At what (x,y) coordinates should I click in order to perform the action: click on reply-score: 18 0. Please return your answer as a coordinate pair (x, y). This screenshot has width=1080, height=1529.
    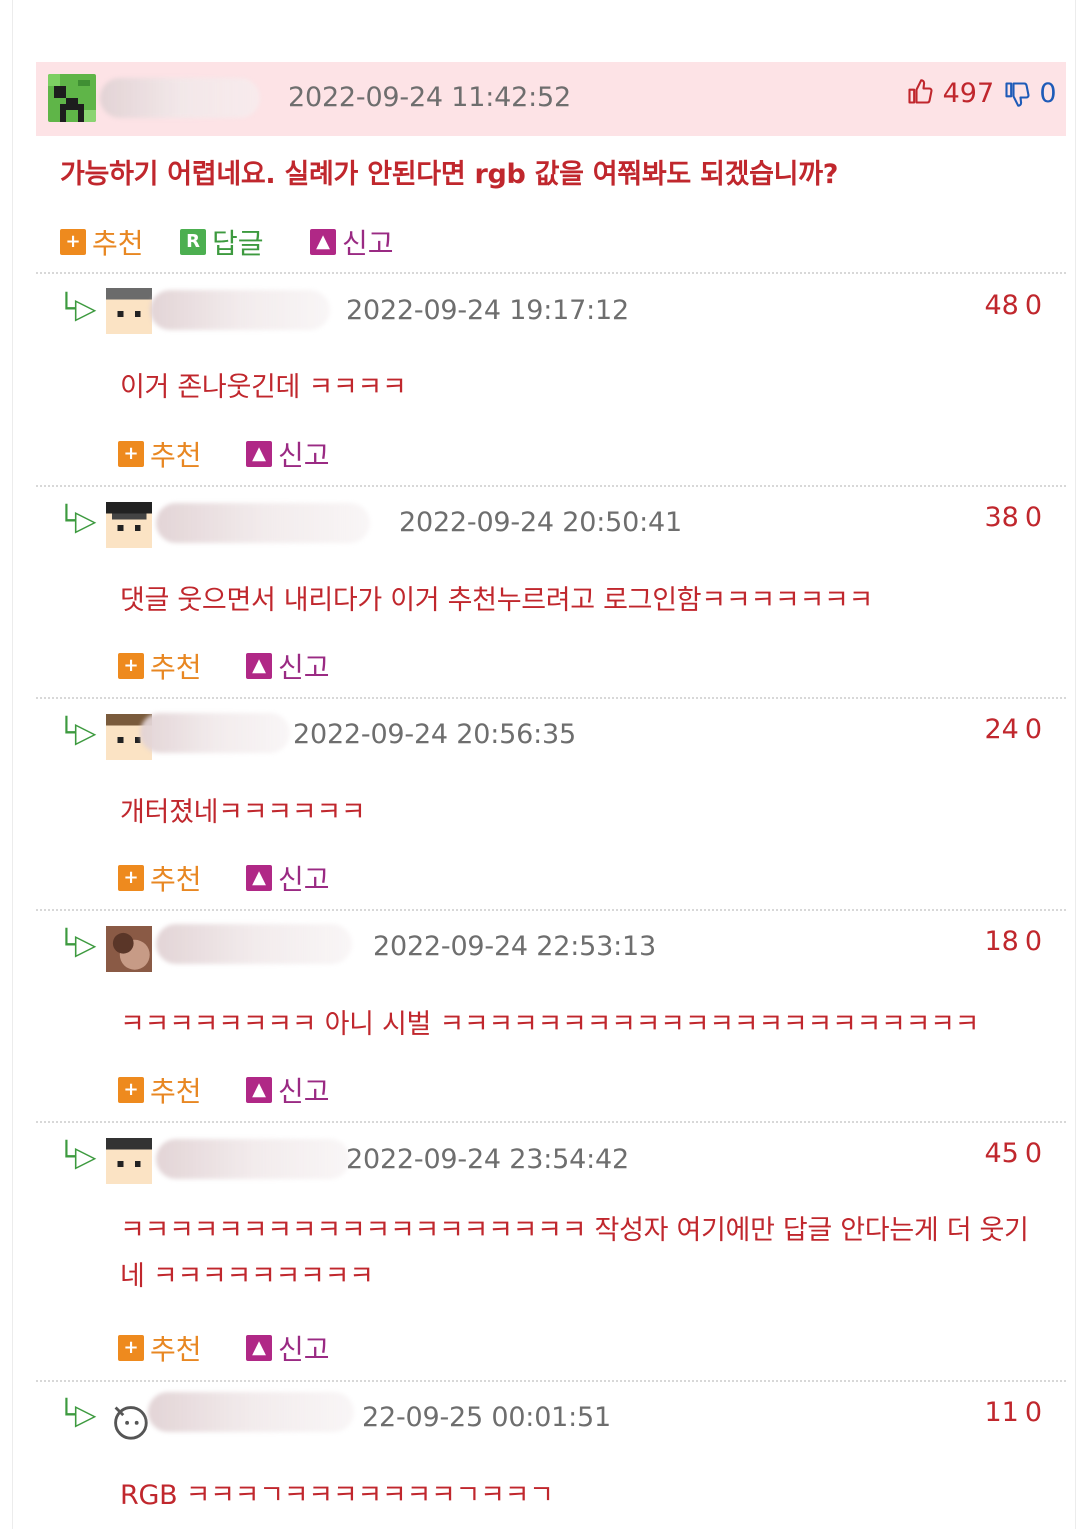
    Looking at the image, I should click on (1013, 941).